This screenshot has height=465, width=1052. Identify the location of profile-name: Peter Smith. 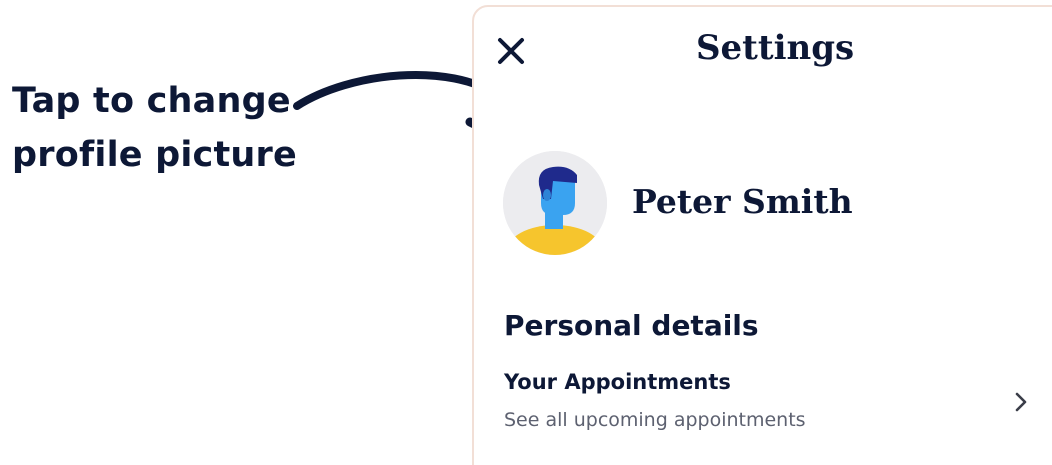
(742, 201).